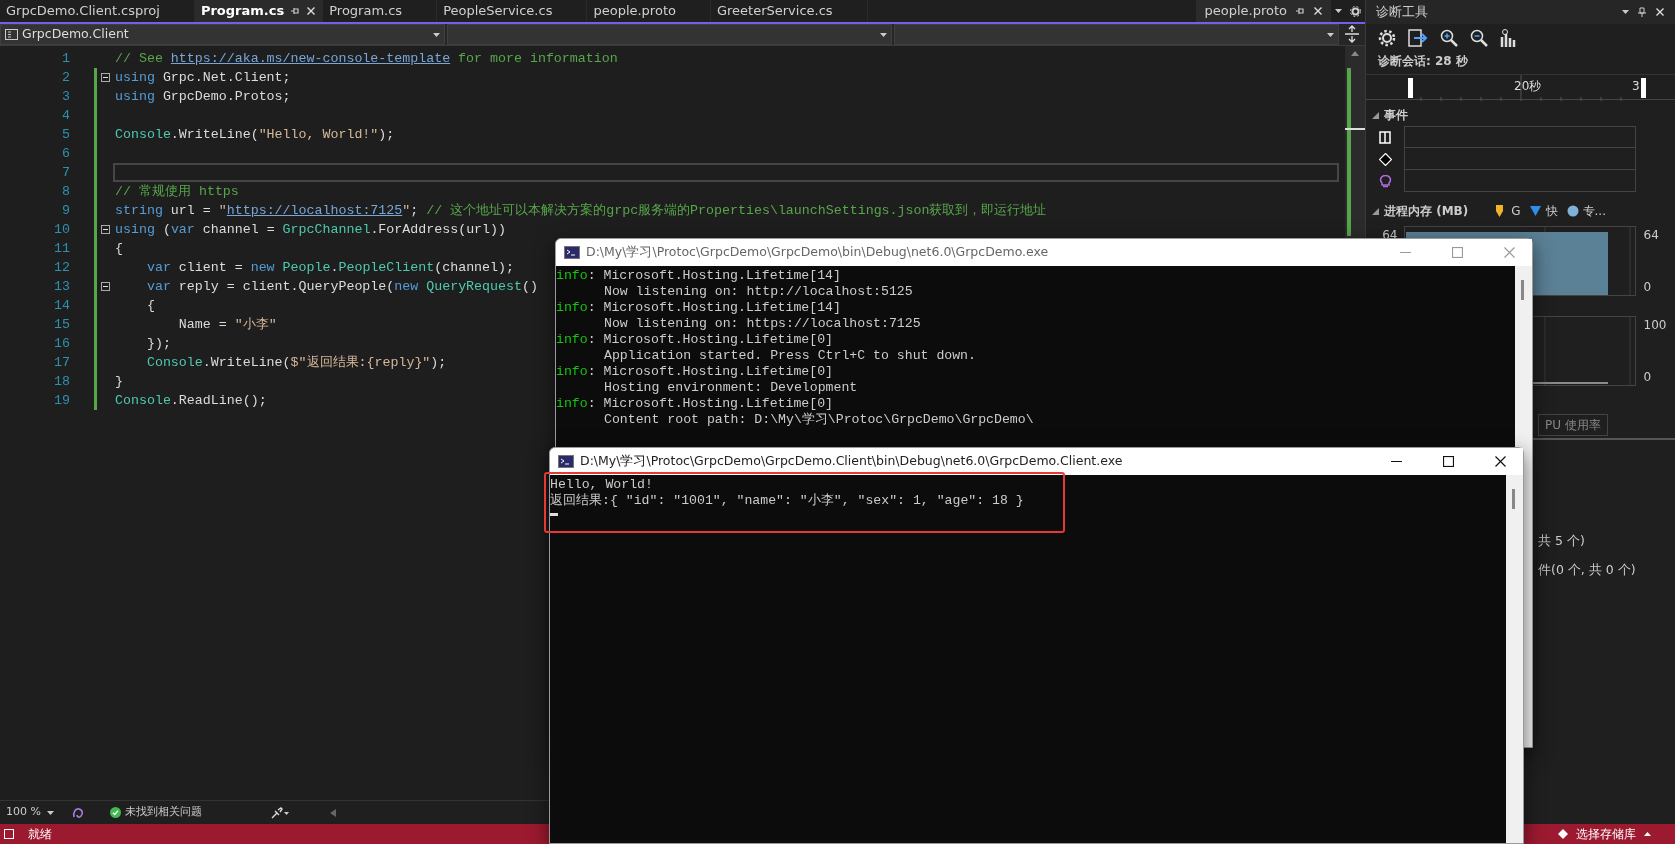 The image size is (1675, 844). Describe the element at coordinates (62, 362) in the screenshot. I see `line-number: 17` at that location.